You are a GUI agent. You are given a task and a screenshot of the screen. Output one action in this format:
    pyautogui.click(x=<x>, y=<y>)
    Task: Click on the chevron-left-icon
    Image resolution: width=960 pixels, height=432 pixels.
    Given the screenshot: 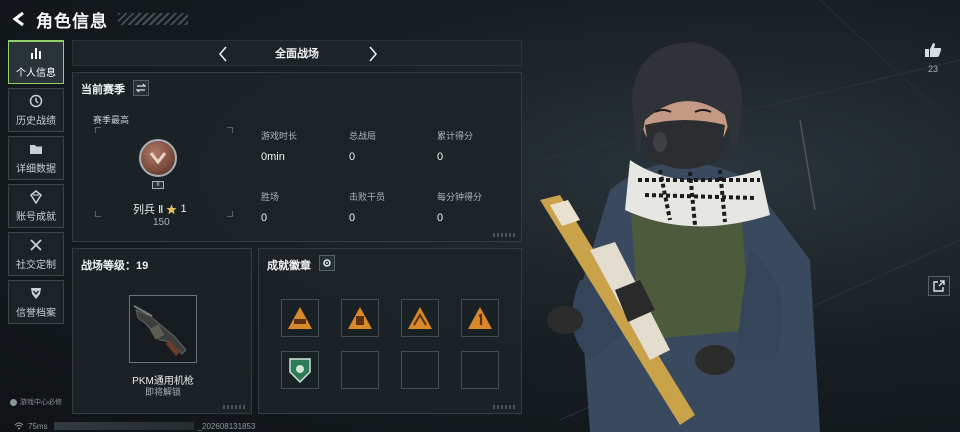 What is the action you would take?
    pyautogui.click(x=222, y=54)
    